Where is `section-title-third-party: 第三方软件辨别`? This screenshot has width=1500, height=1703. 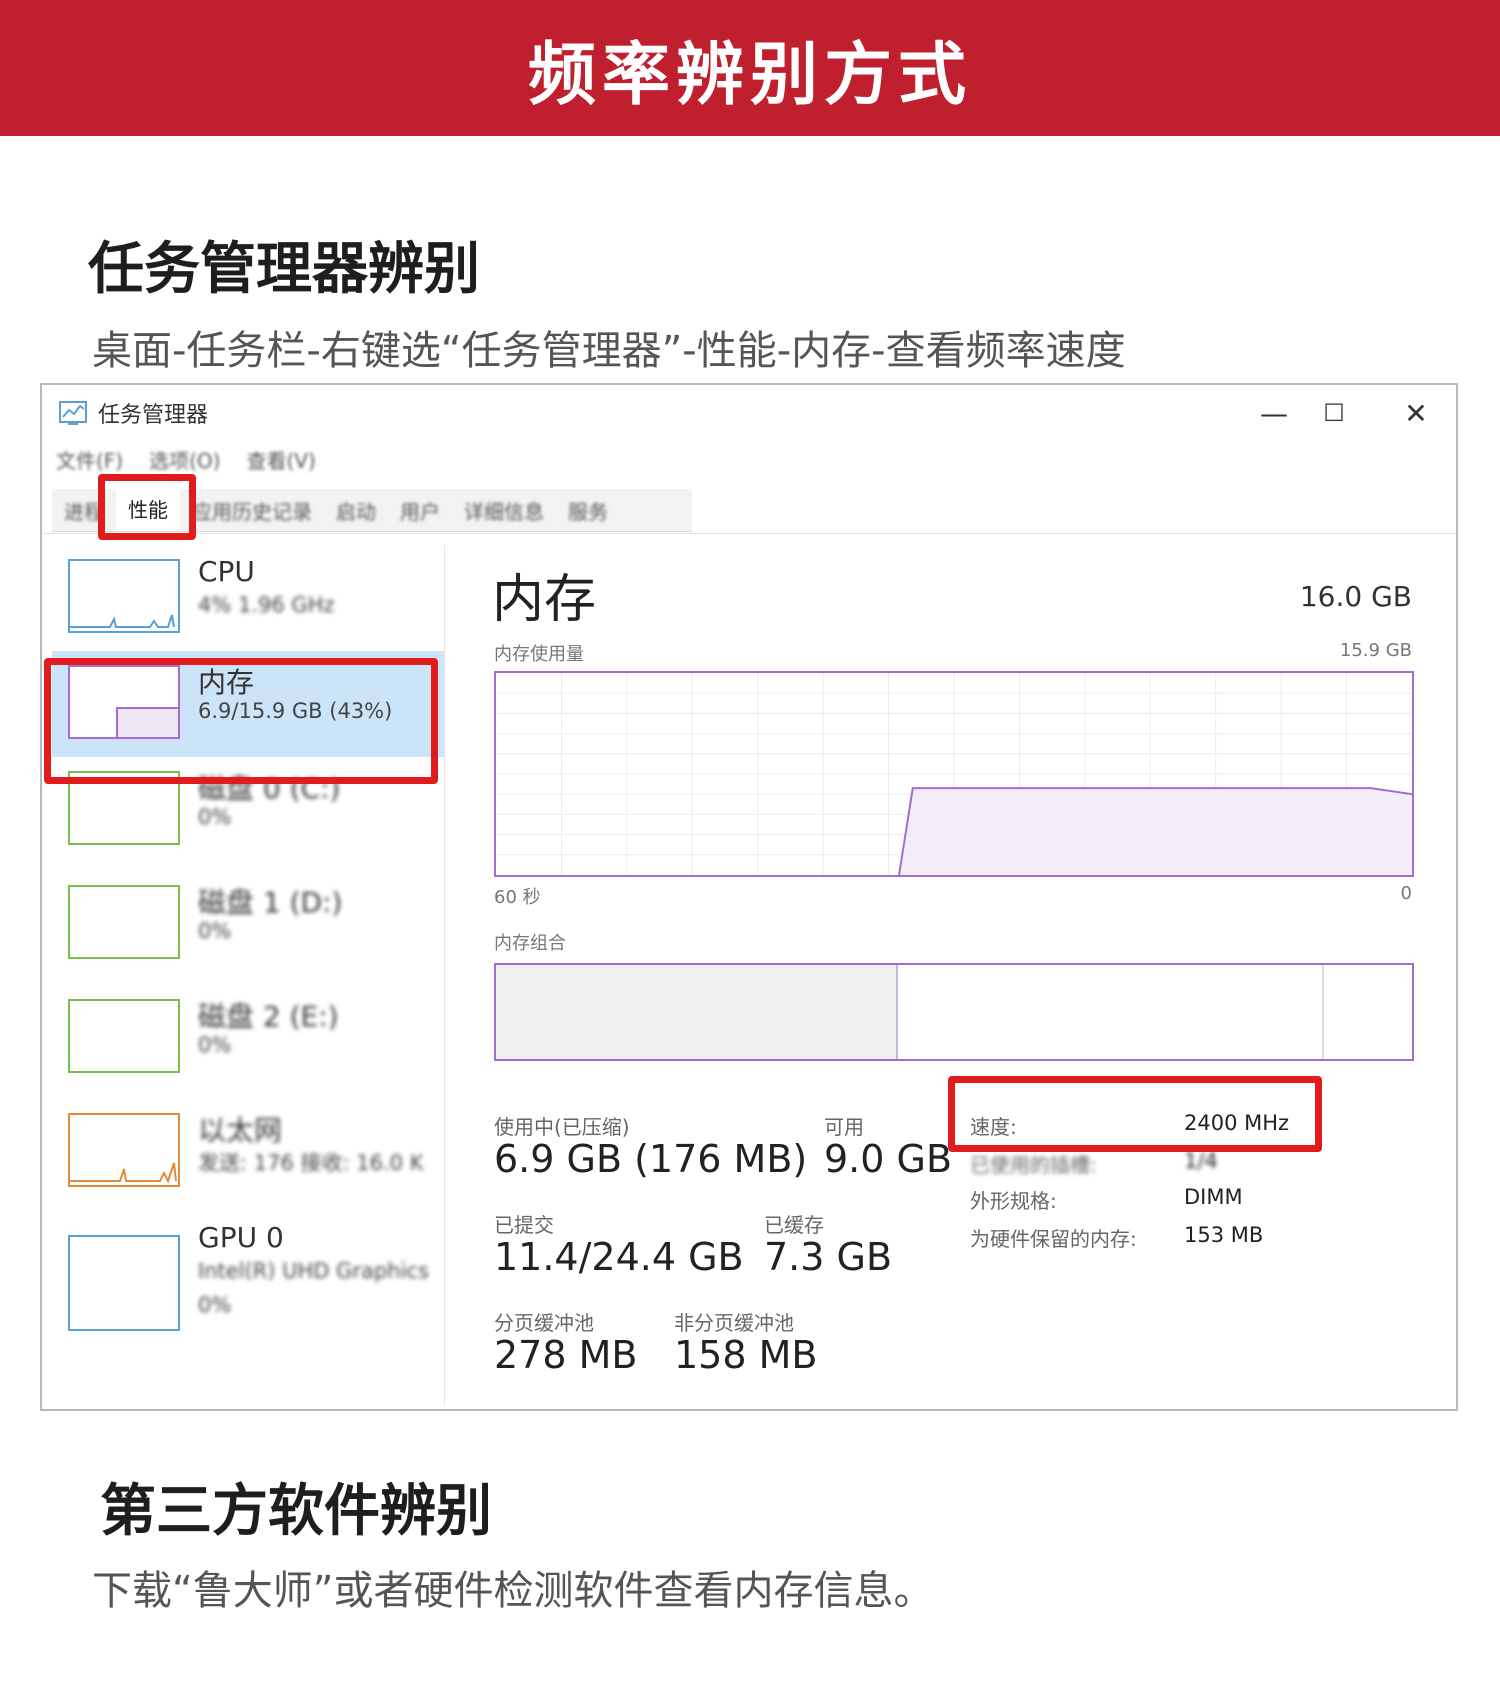 section-title-third-party: 第三方软件辨别 is located at coordinates (296, 1511).